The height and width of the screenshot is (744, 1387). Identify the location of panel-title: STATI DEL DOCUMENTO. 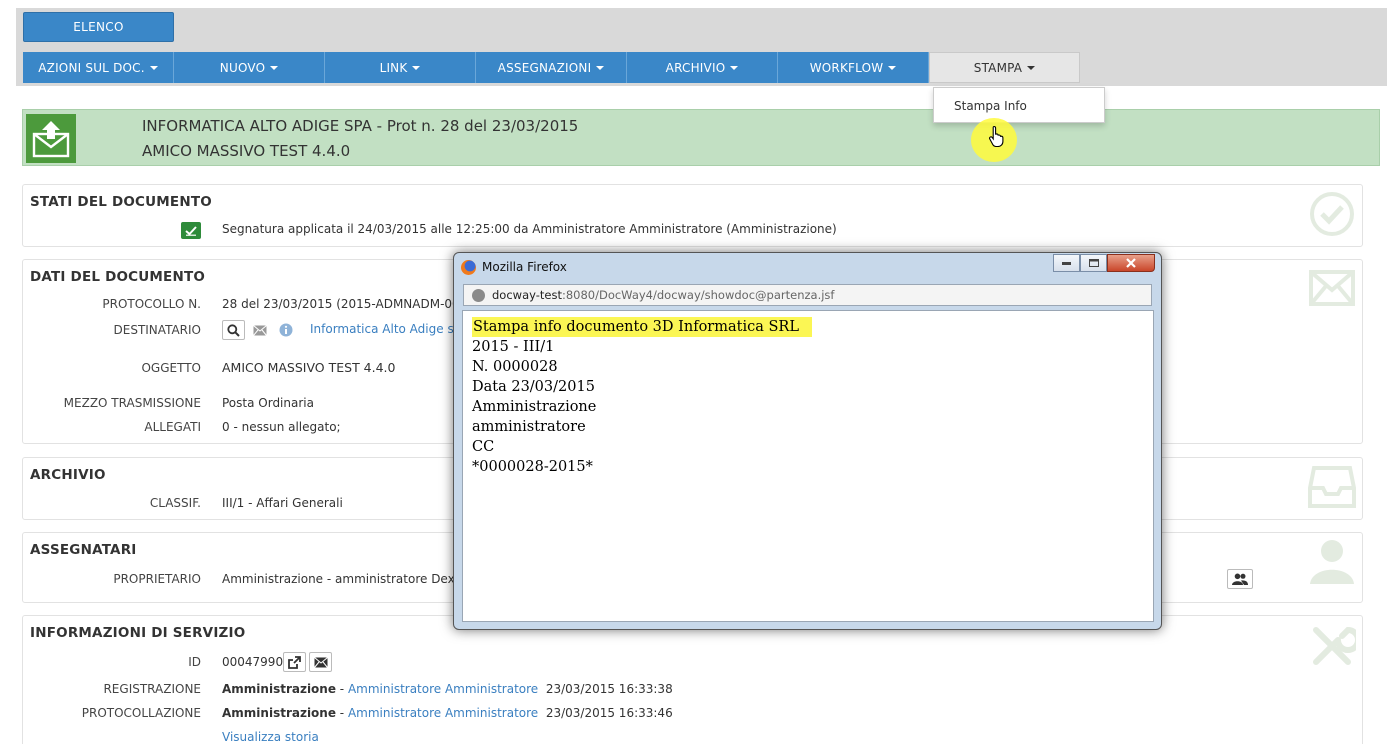
(121, 202).